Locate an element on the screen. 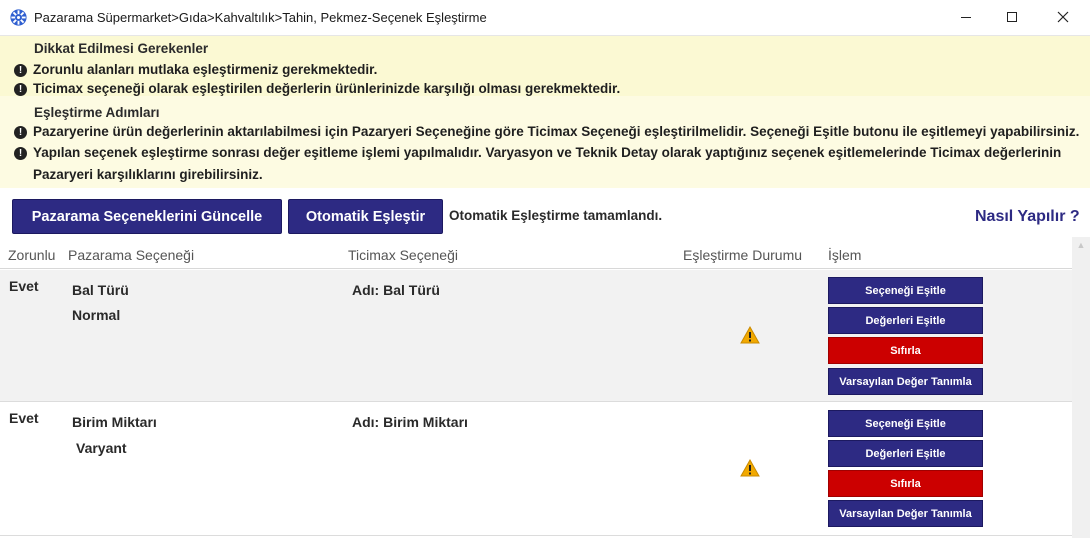 This screenshot has width=1090, height=538. column-header-required: Zorunlu is located at coordinates (32, 255).